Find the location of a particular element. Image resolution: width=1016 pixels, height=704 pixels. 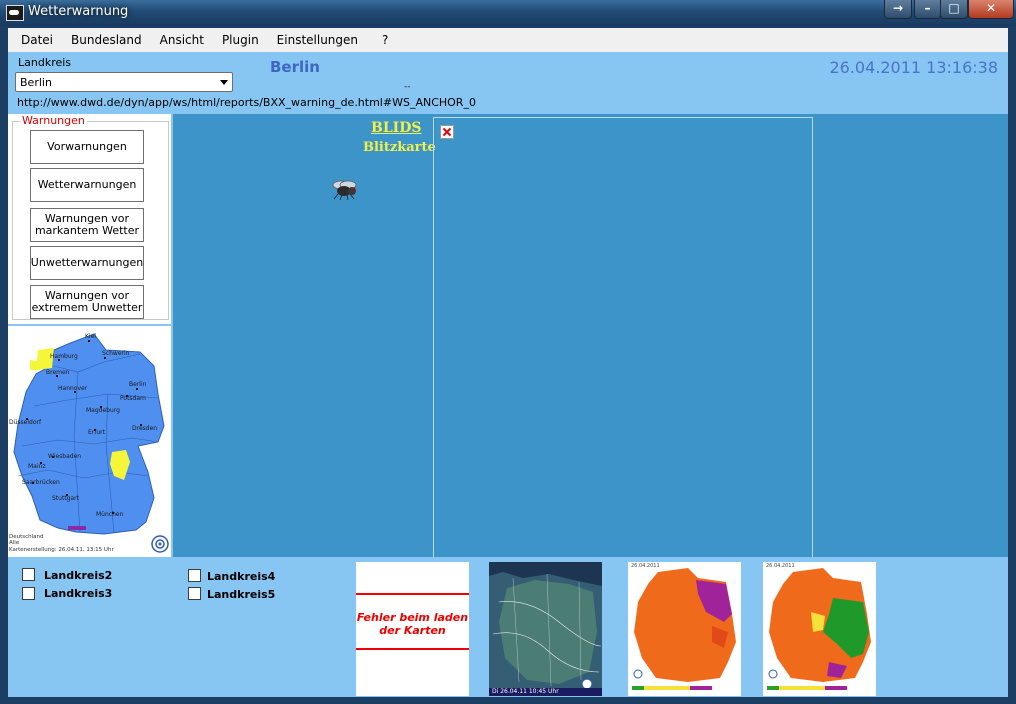

wetterwarnungen-button: Wetterwarnungen is located at coordinates (87, 185).